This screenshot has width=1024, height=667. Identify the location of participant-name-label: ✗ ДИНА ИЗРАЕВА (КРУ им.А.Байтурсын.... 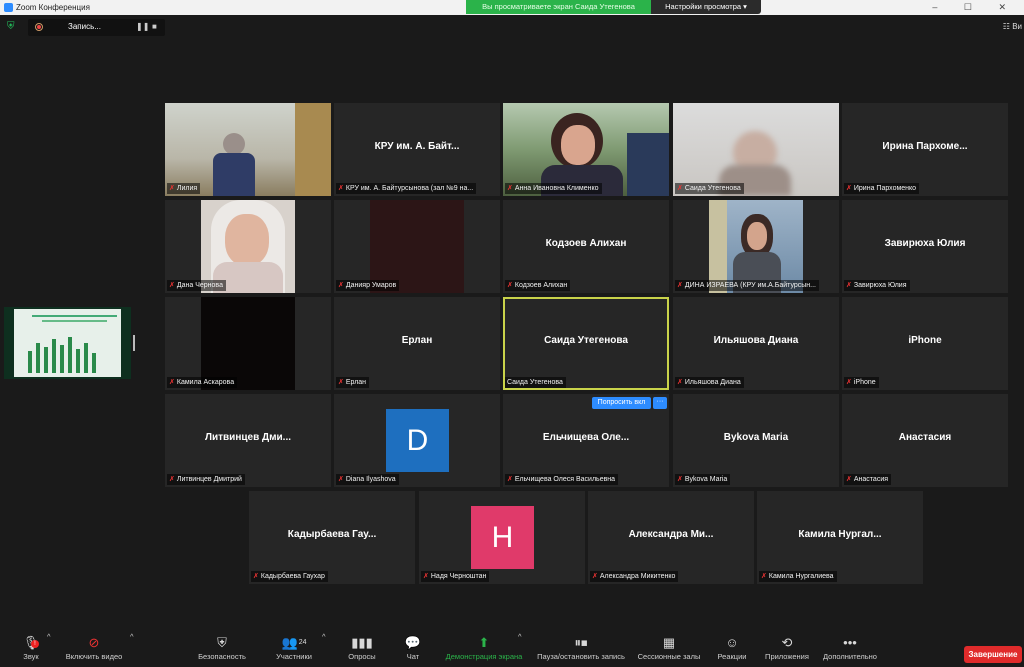
(747, 285).